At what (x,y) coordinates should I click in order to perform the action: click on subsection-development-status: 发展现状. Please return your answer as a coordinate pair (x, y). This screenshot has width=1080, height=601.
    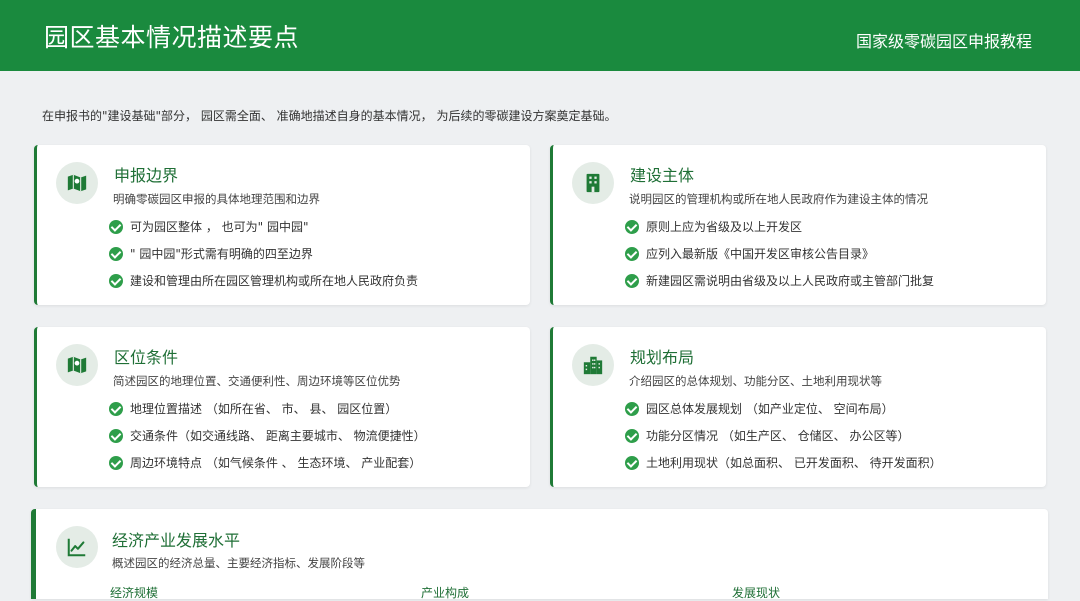
    Looking at the image, I should click on (756, 593).